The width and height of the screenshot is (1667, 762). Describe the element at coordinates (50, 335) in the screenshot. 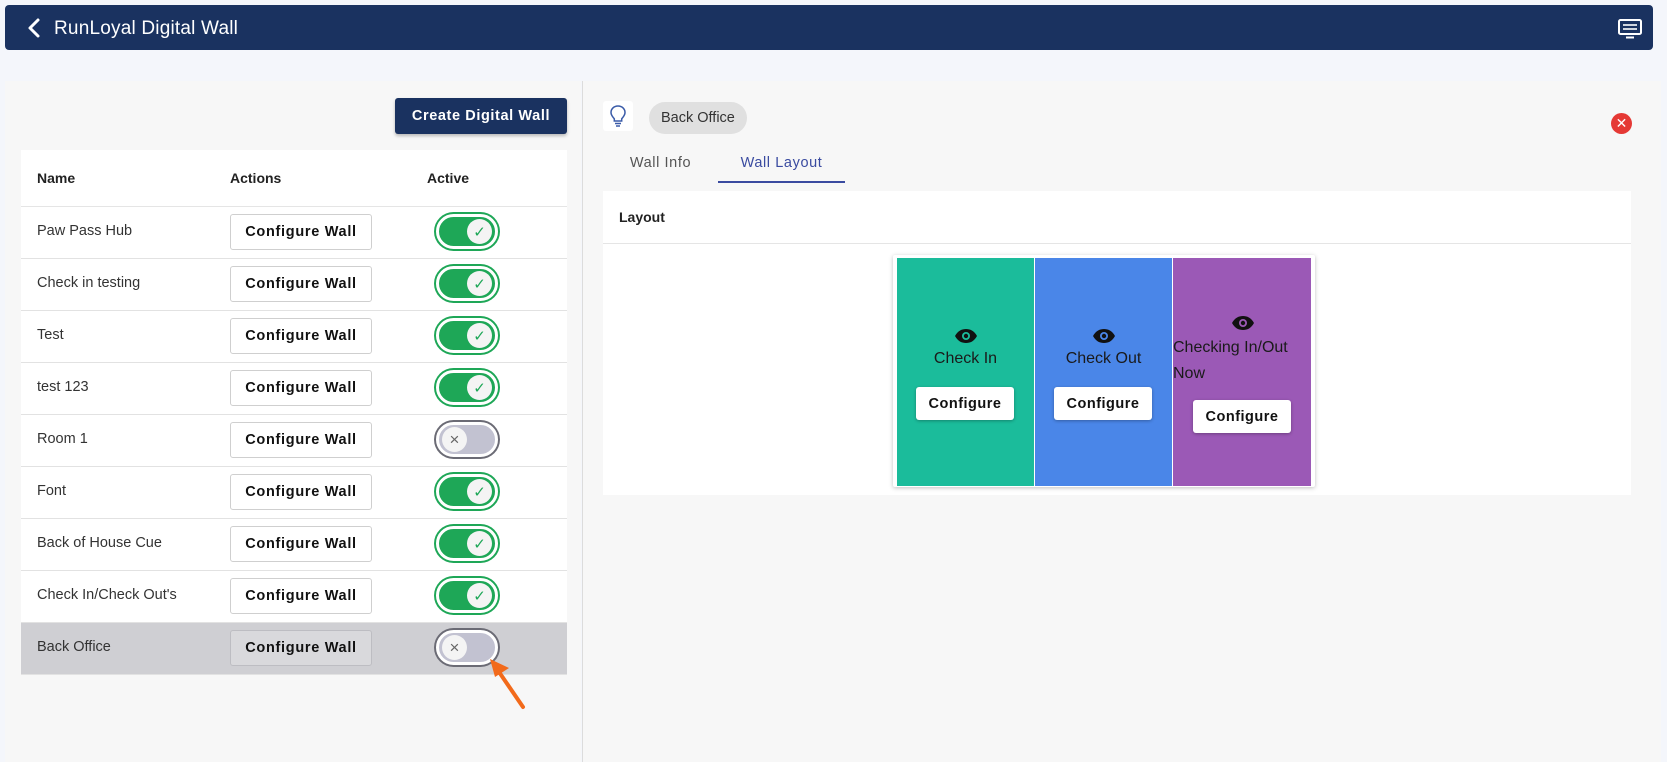

I see `wall-name: Test` at that location.